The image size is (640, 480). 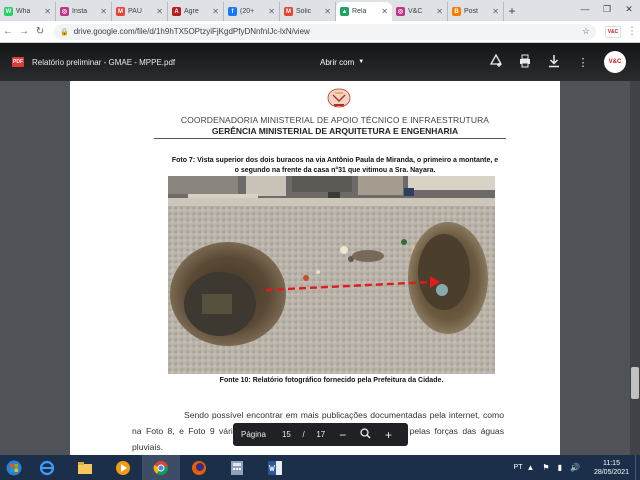 I want to click on clock: 11:15 28/05/2021, so click(x=611, y=468).